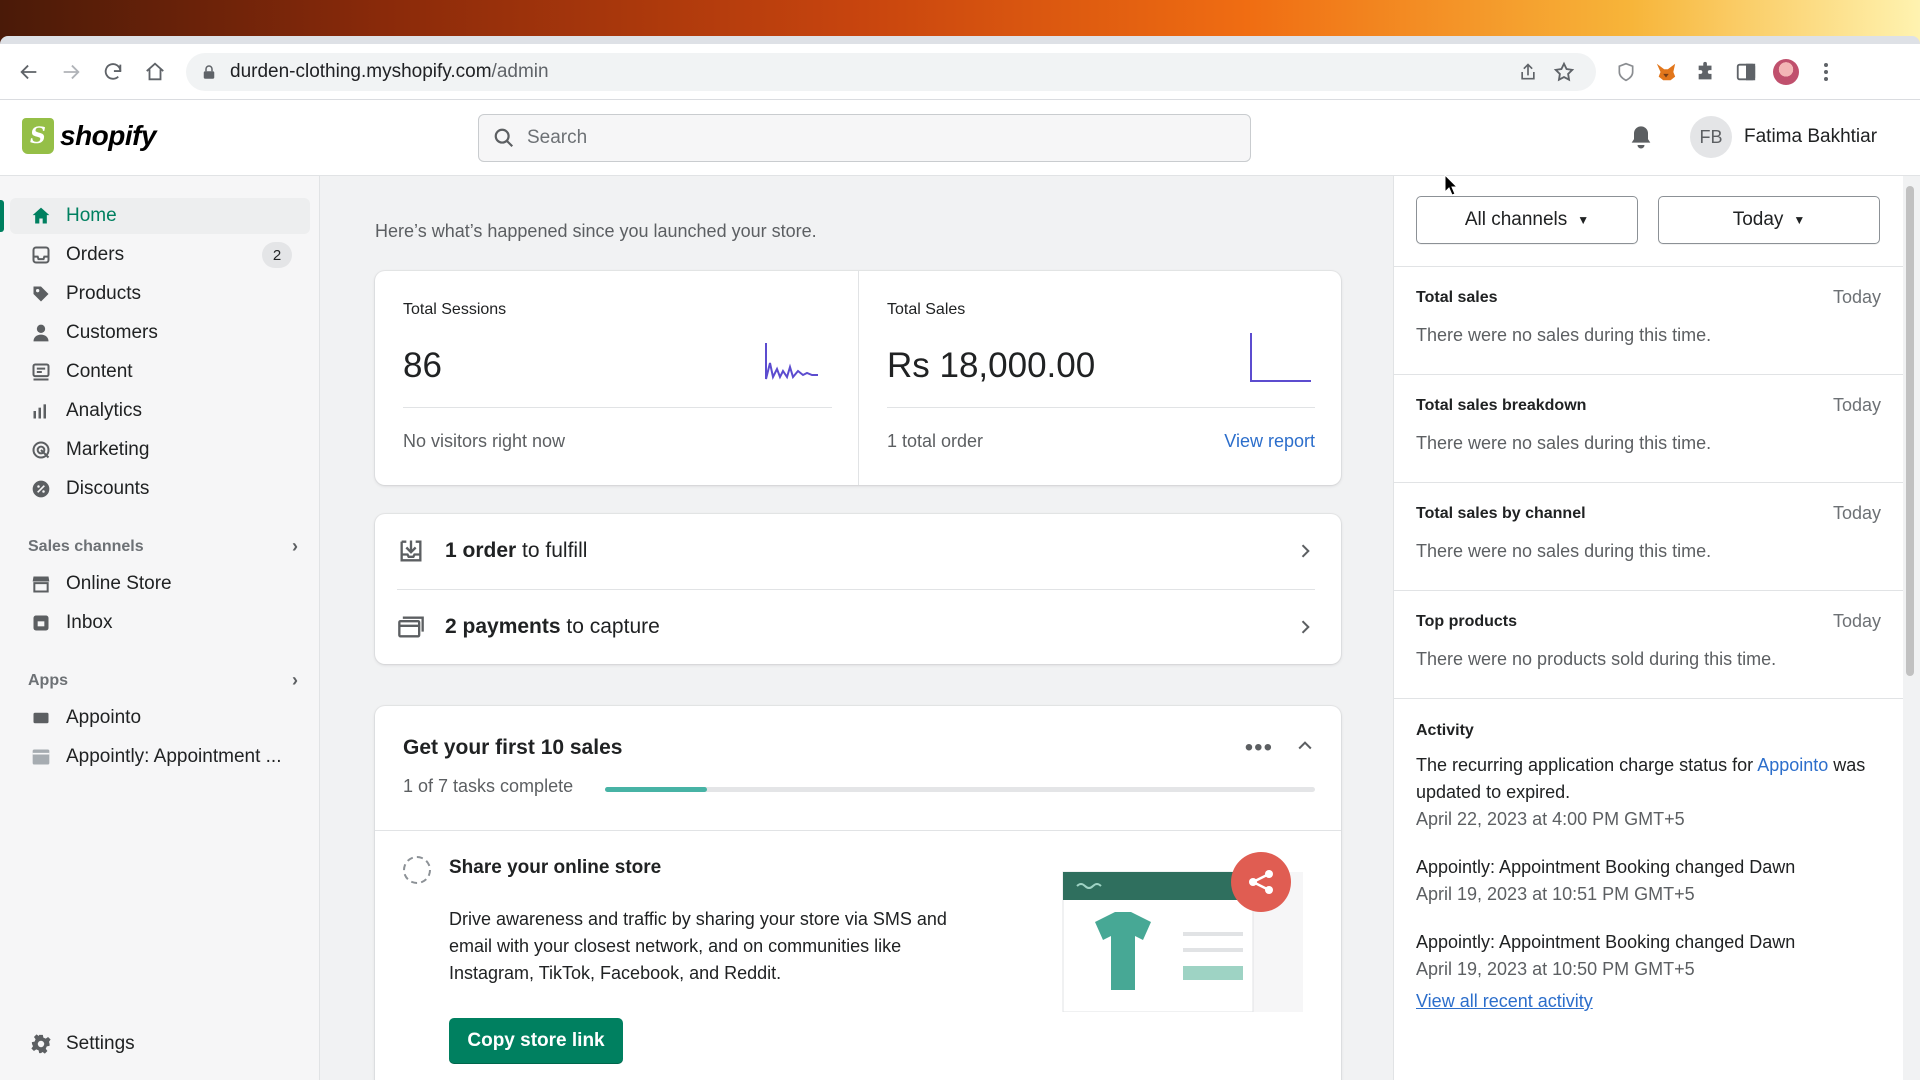 This screenshot has height=1080, width=1920. What do you see at coordinates (163, 680) in the screenshot?
I see `apps-header: Apps ›` at bounding box center [163, 680].